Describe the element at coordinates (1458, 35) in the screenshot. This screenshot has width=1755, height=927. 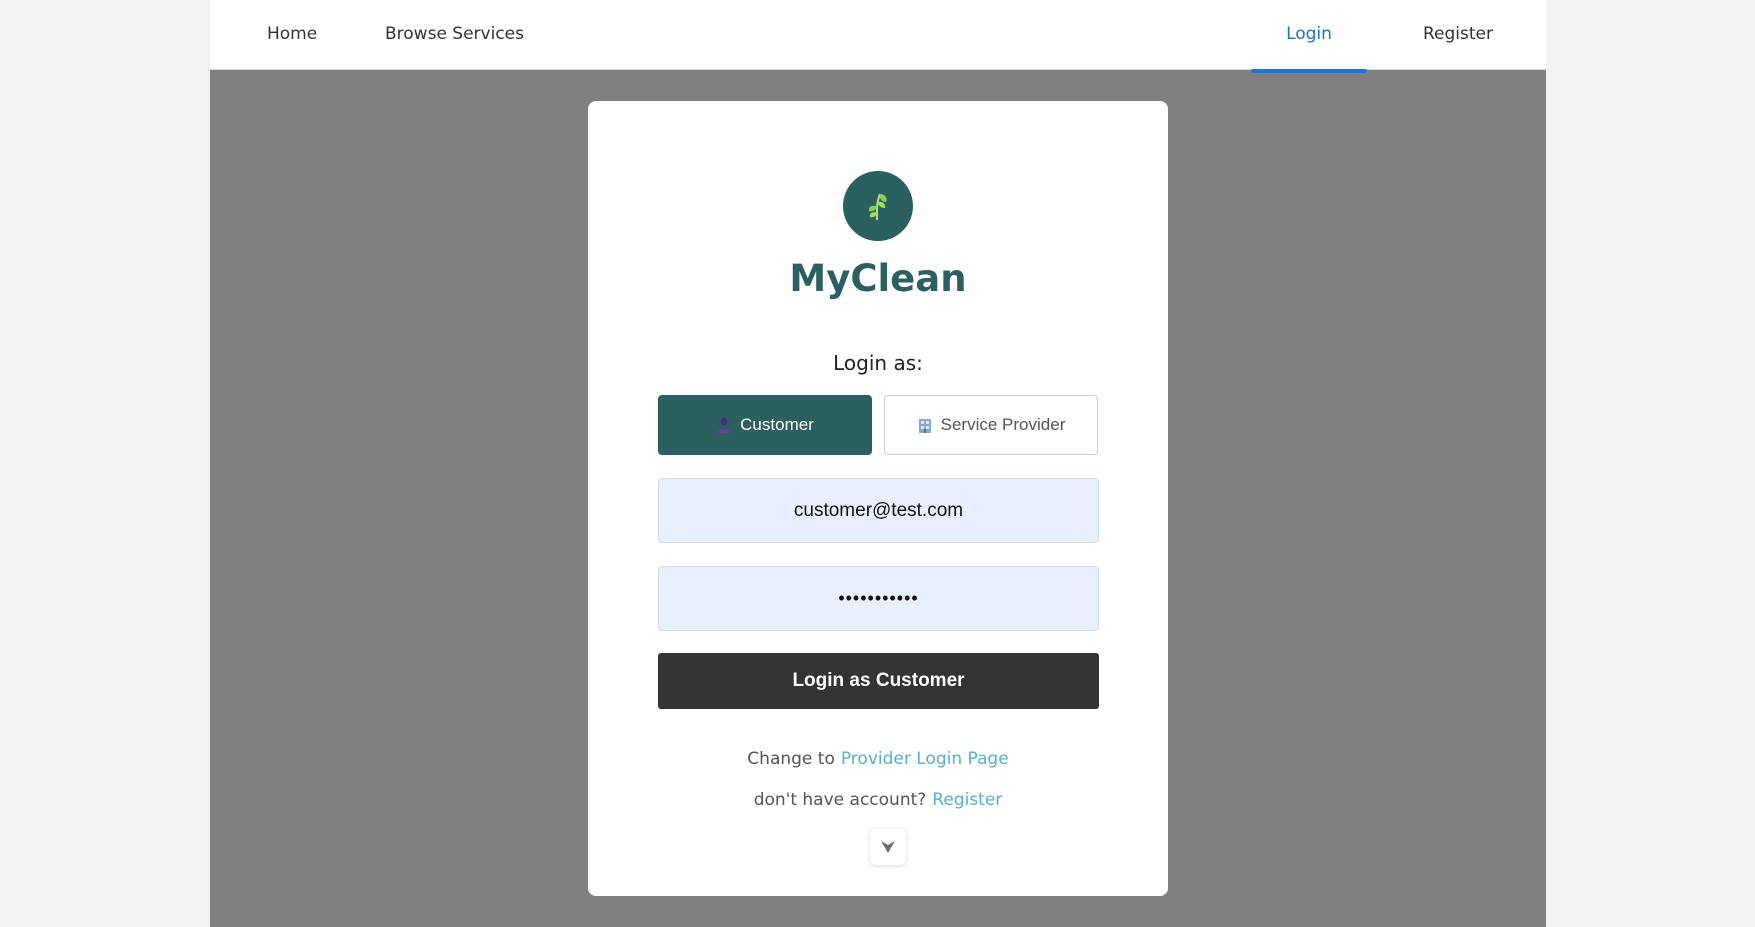
I see `nav-register-link: Register` at that location.